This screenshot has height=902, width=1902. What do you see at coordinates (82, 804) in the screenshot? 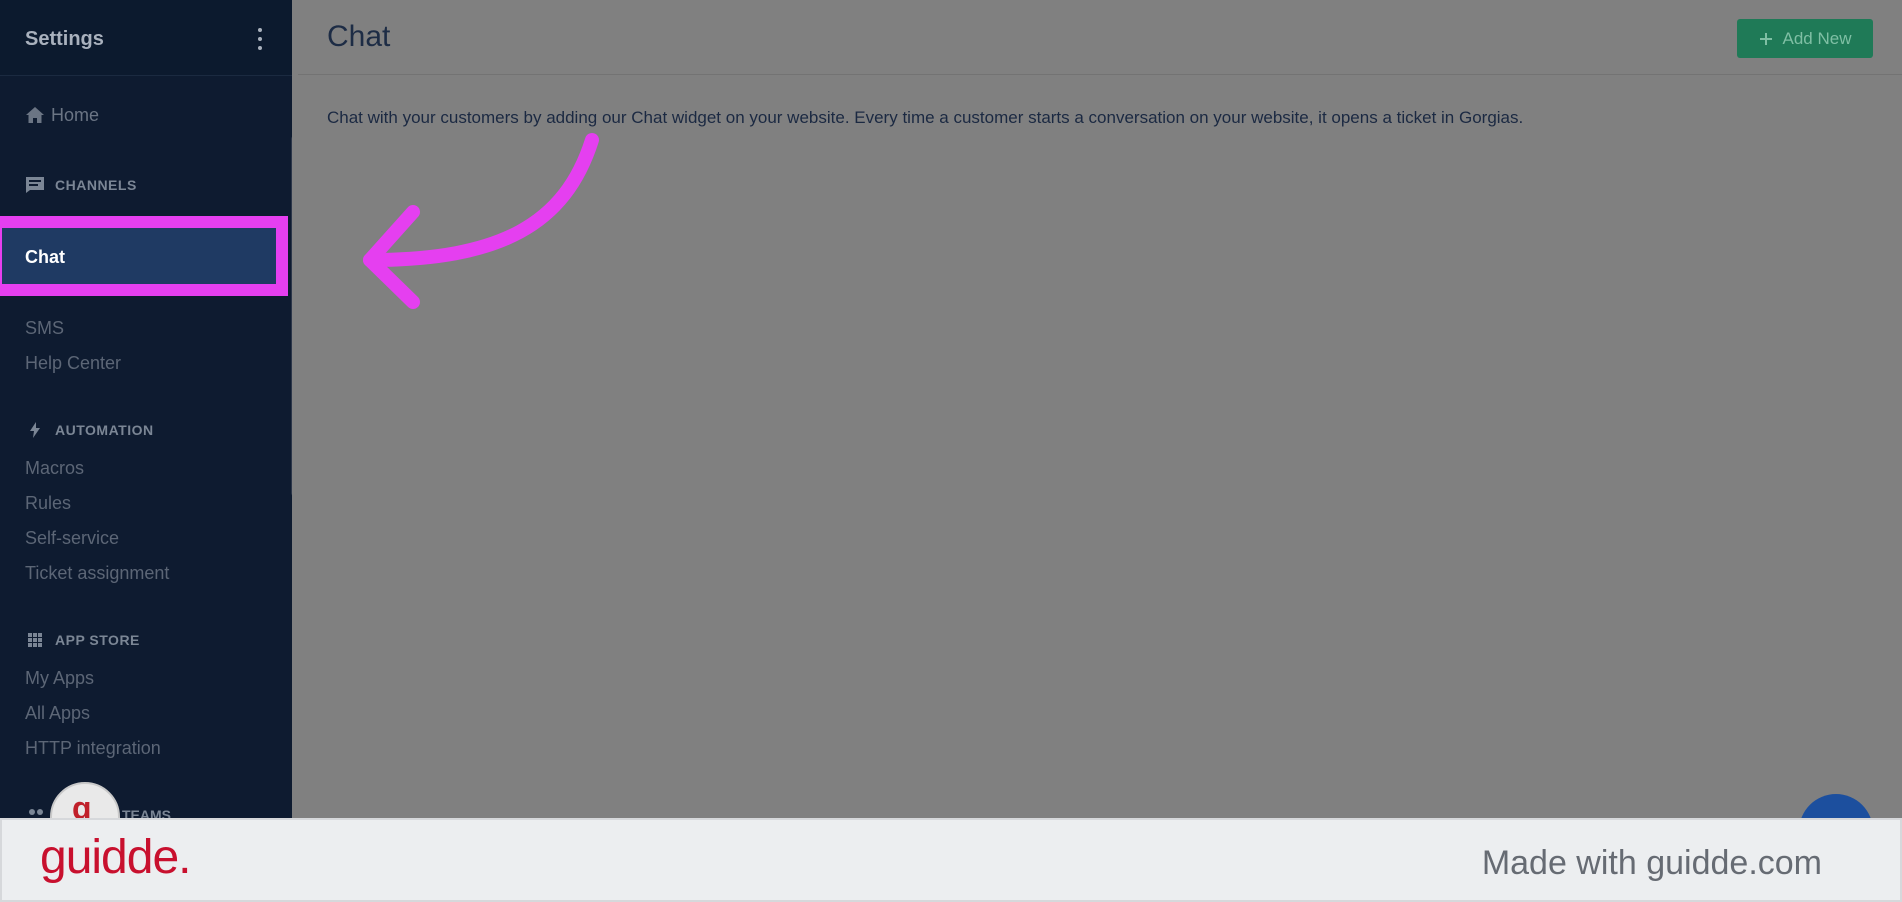
I see `avatar-letter: g` at bounding box center [82, 804].